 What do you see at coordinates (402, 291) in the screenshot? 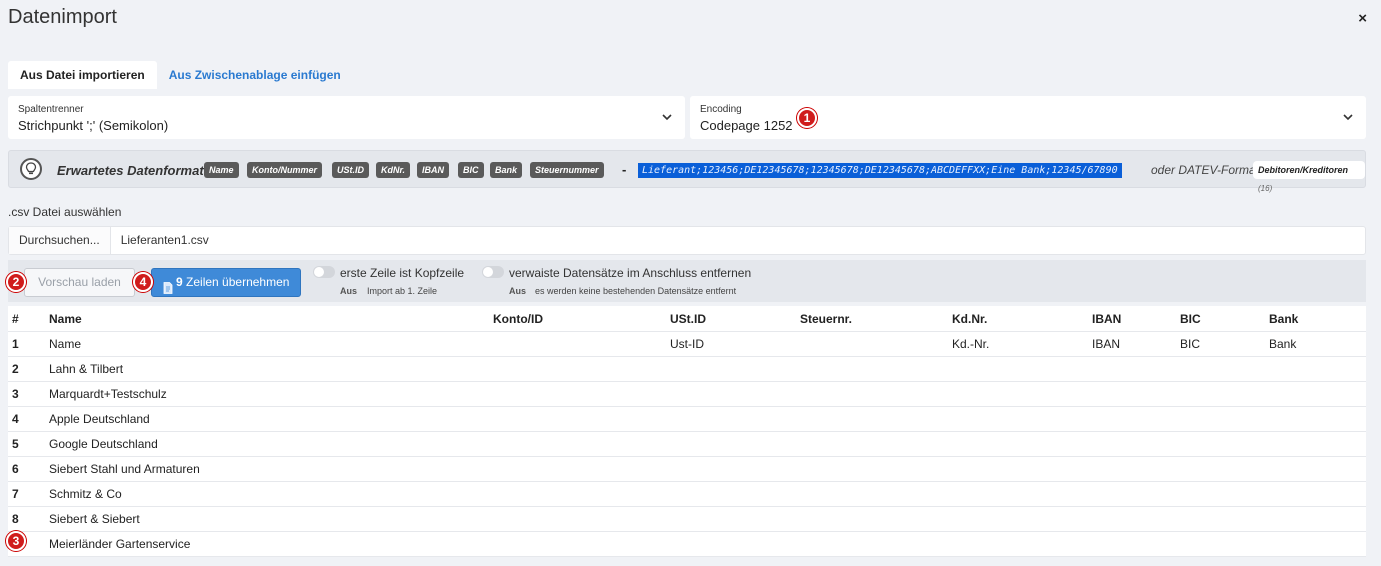
I see `header-row-toggle-sub: Import ab 1. Zeile` at bounding box center [402, 291].